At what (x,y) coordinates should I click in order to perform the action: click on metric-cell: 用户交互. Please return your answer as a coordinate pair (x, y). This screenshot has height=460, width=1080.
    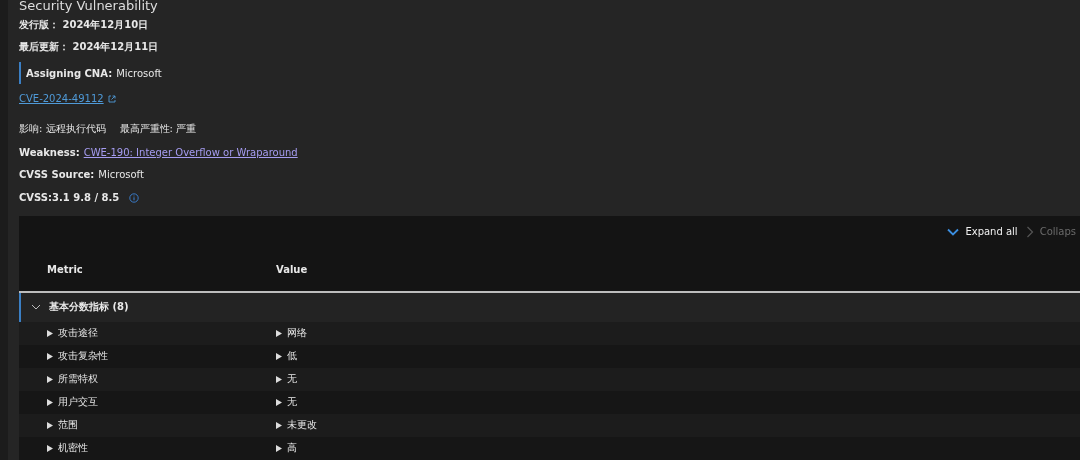
    Looking at the image, I should click on (78, 402).